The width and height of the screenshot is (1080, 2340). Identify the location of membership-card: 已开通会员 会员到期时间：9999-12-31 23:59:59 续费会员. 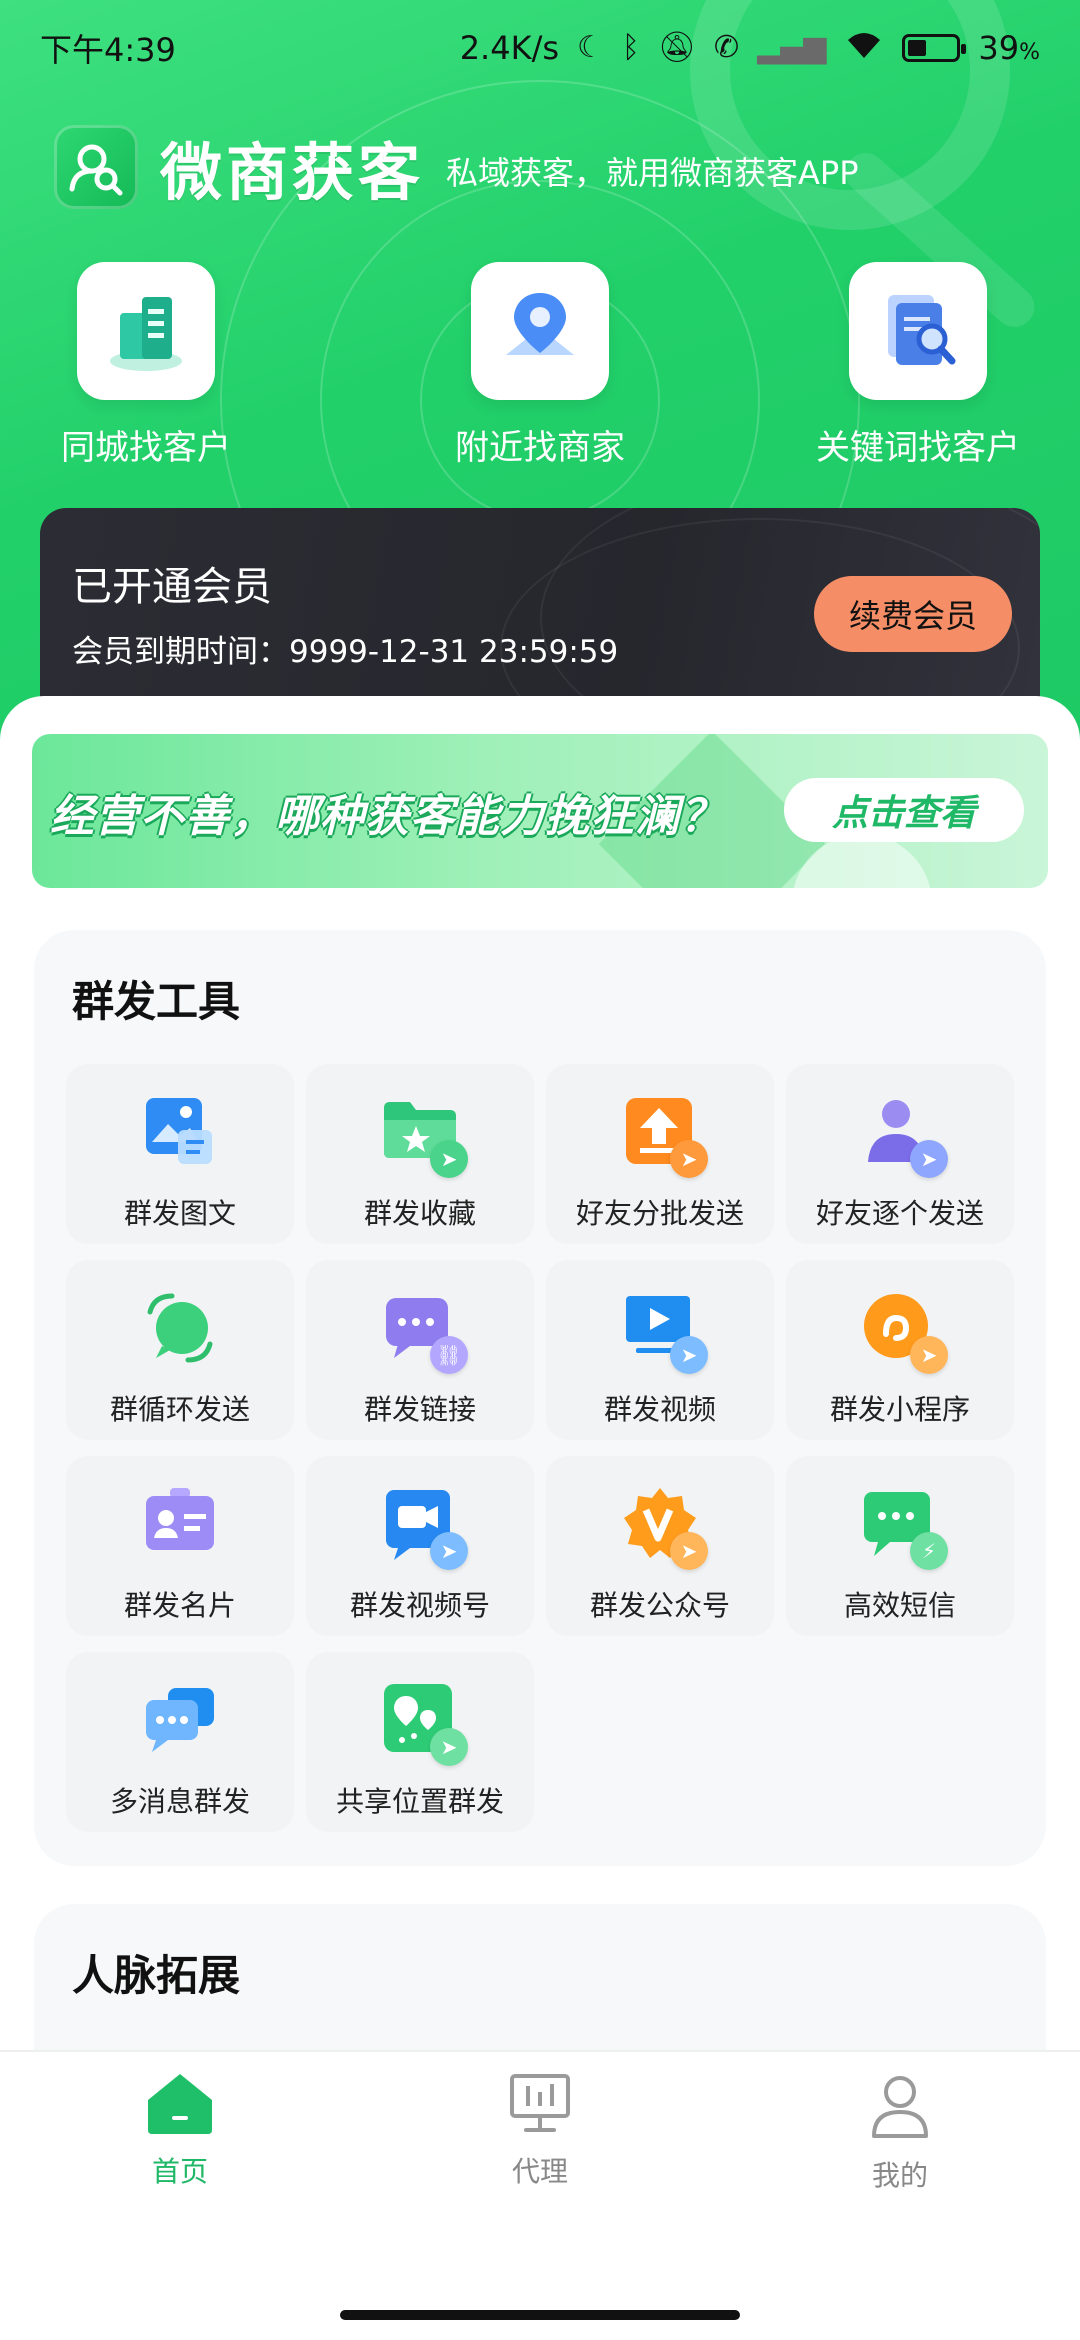
(540, 618).